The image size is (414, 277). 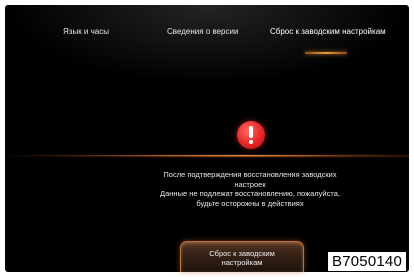 I want to click on tab-factory-reset: Сброс к заводским настройкам, so click(x=328, y=32).